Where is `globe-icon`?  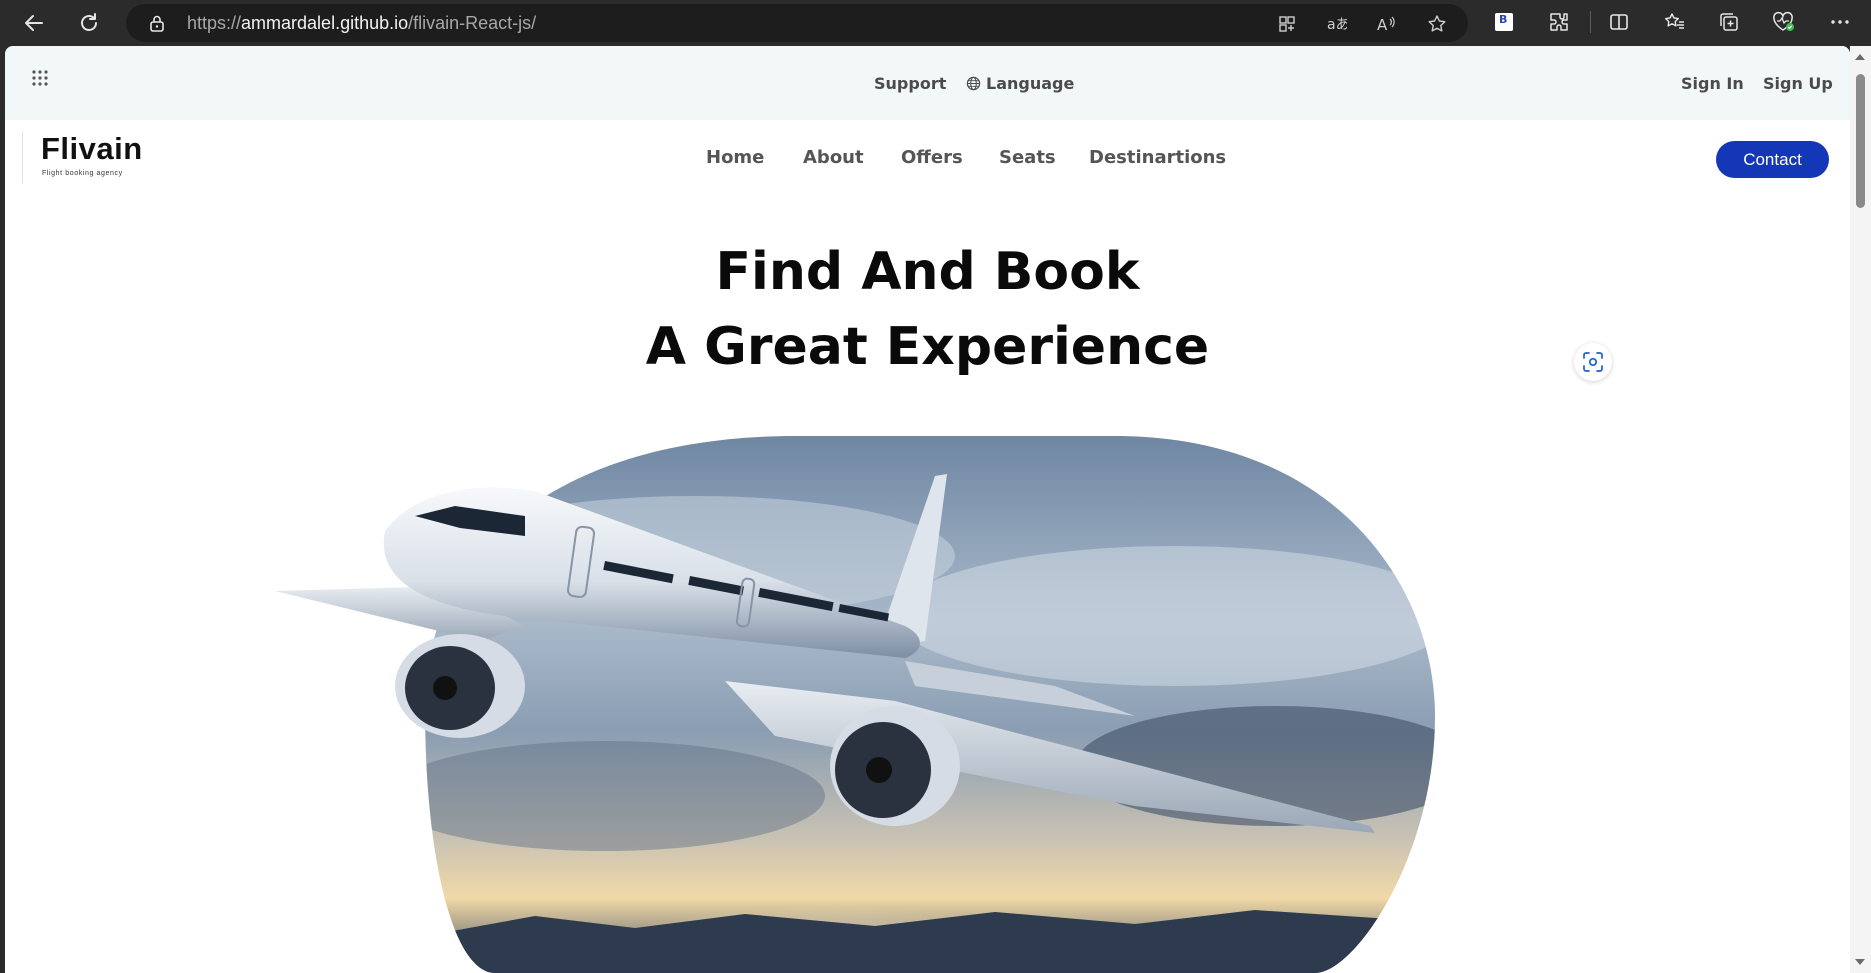 globe-icon is located at coordinates (973, 83).